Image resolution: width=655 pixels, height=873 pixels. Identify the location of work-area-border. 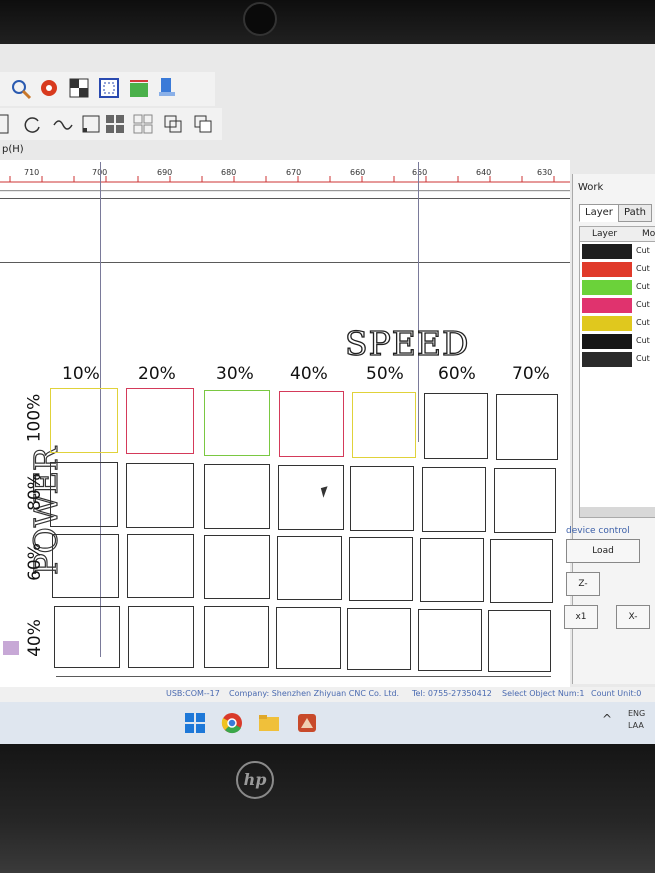
(285, 198).